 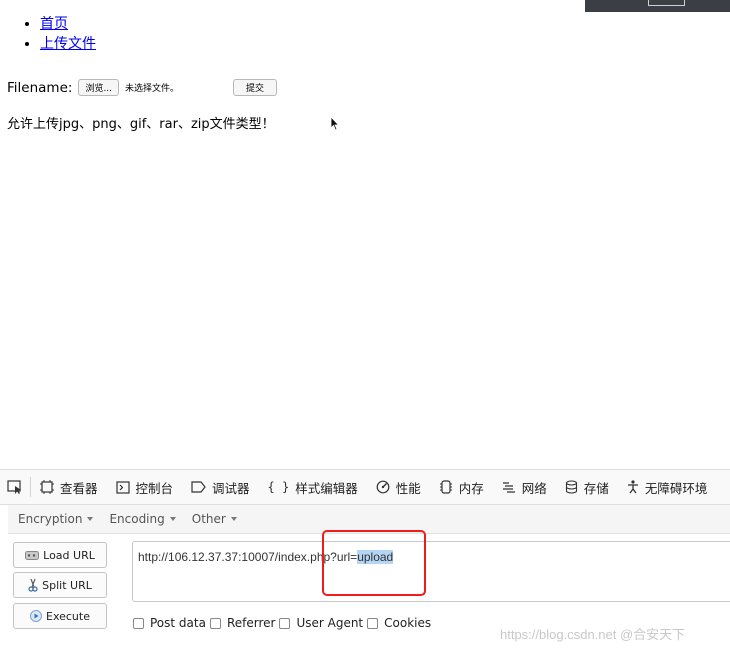 I want to click on tab-accessibility: 无障碍环境, so click(x=667, y=487).